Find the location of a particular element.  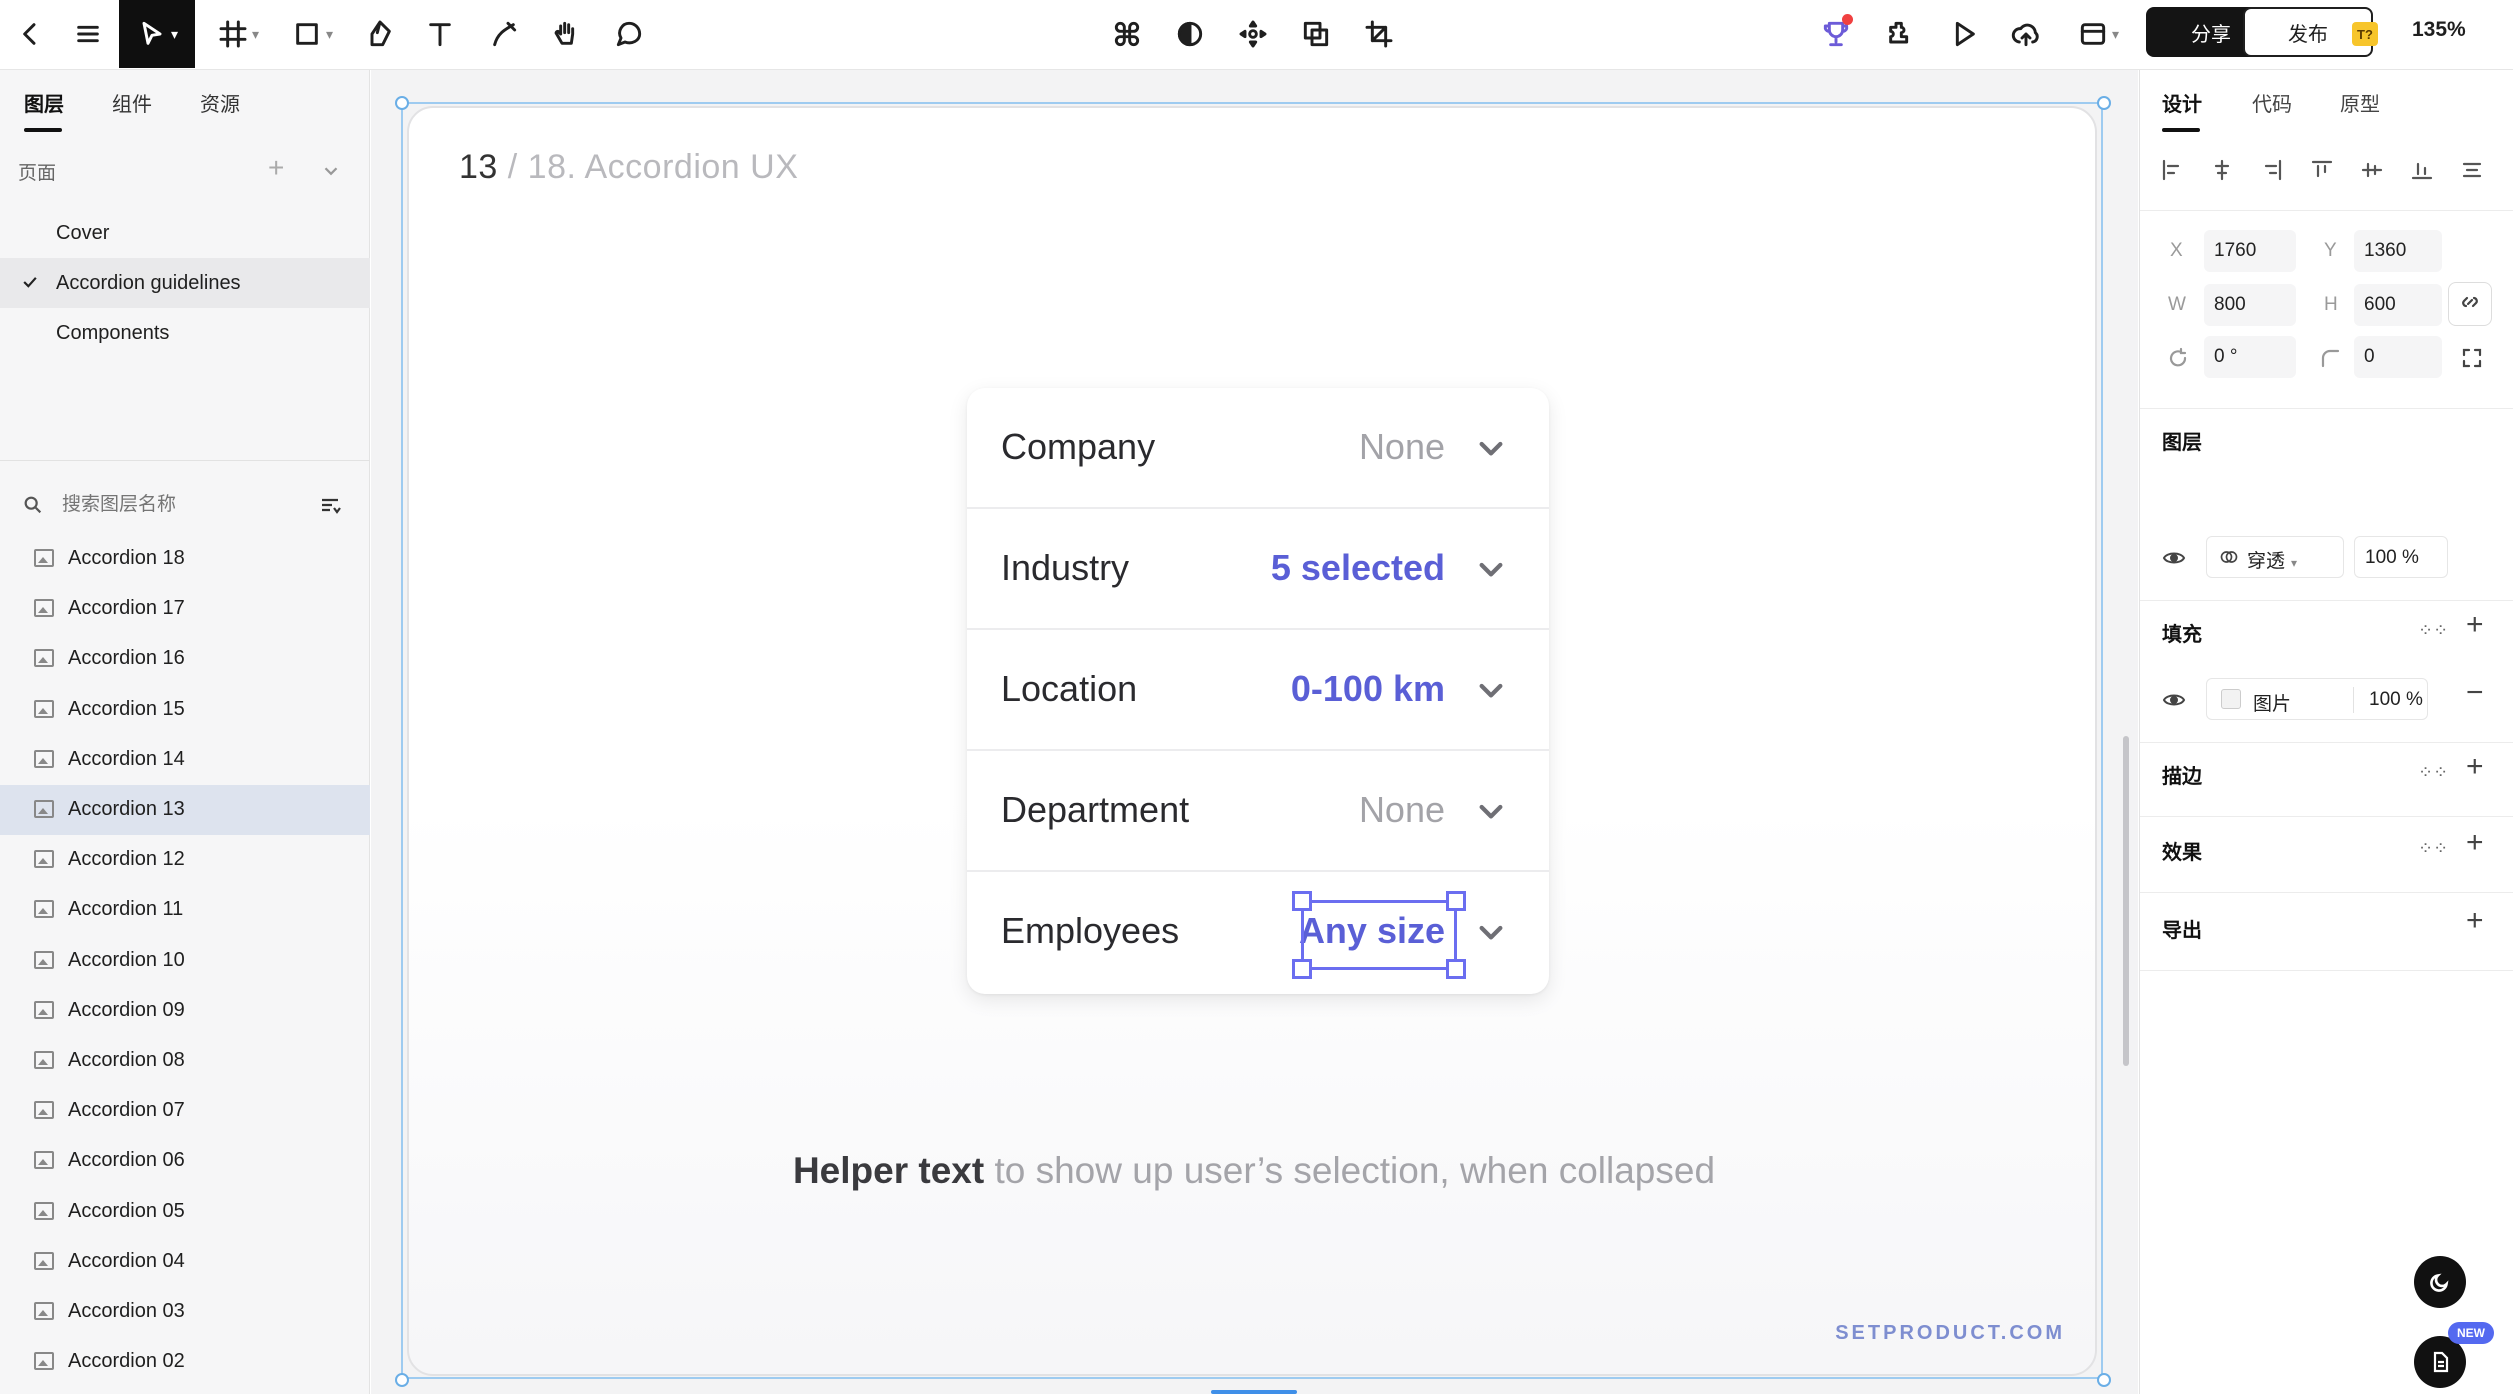

independent-corners-icon is located at coordinates (2472, 360).